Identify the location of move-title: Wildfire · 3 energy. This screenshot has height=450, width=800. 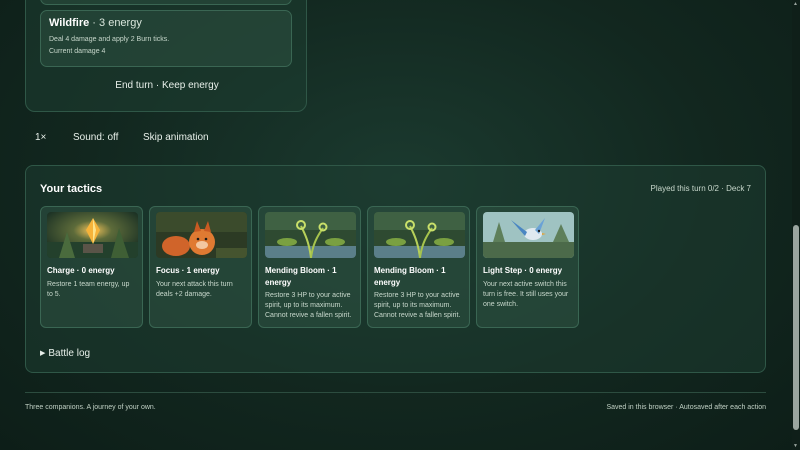
(166, 23).